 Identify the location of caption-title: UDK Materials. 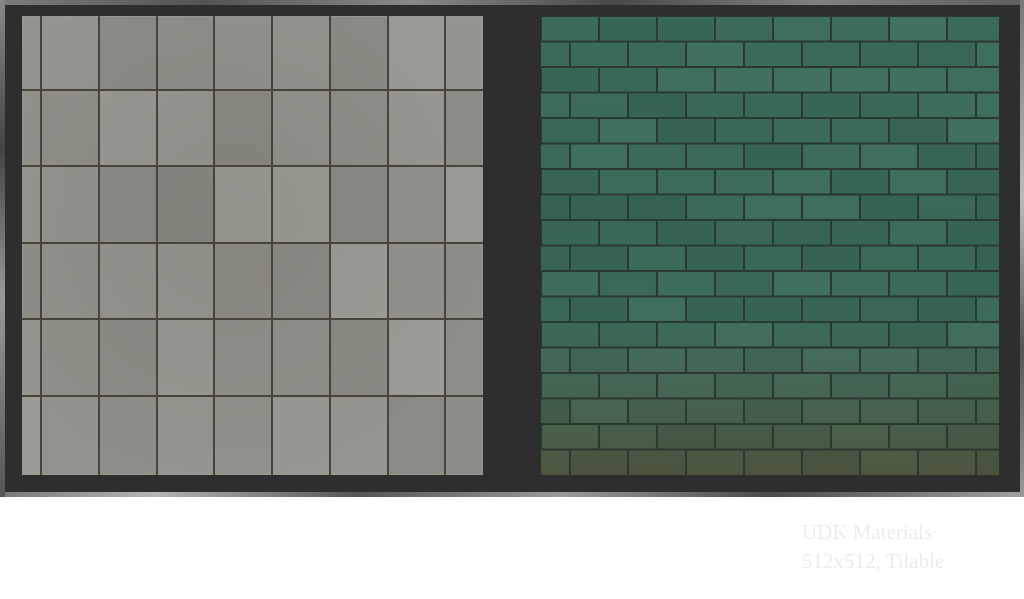
(867, 532).